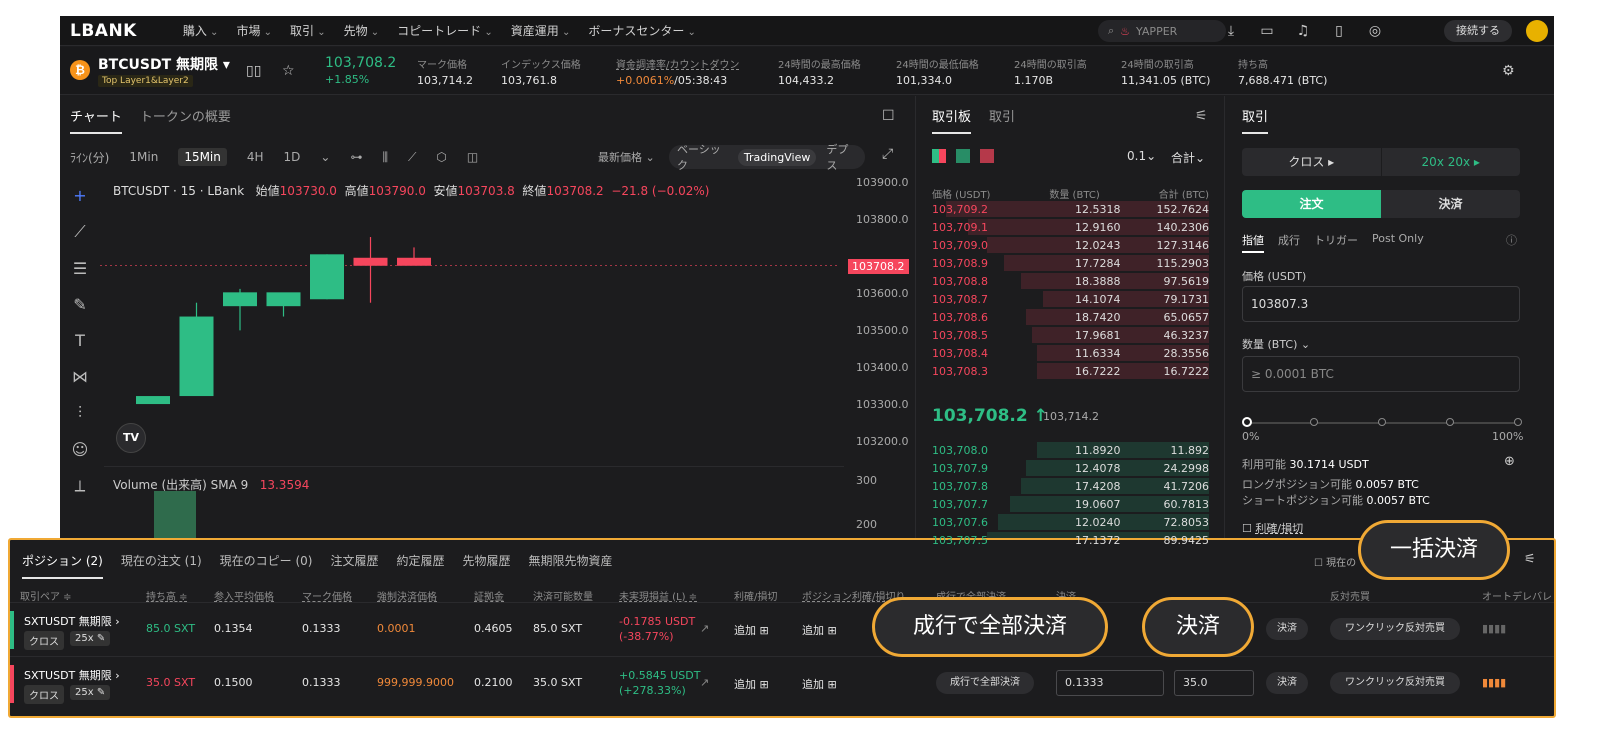 The width and height of the screenshot is (1600, 749). Describe the element at coordinates (1381, 374) in the screenshot. I see `qty-input: ≥ 0.0001 BTC` at that location.